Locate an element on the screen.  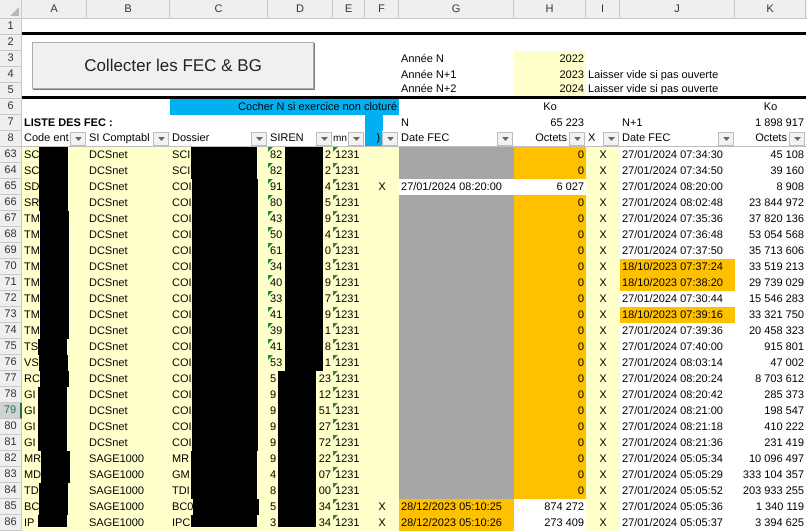
column-header: C is located at coordinates (219, 9).